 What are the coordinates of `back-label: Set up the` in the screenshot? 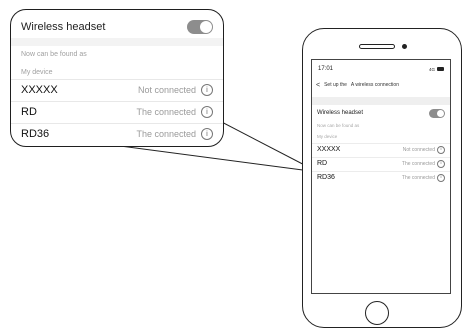 It's located at (335, 85).